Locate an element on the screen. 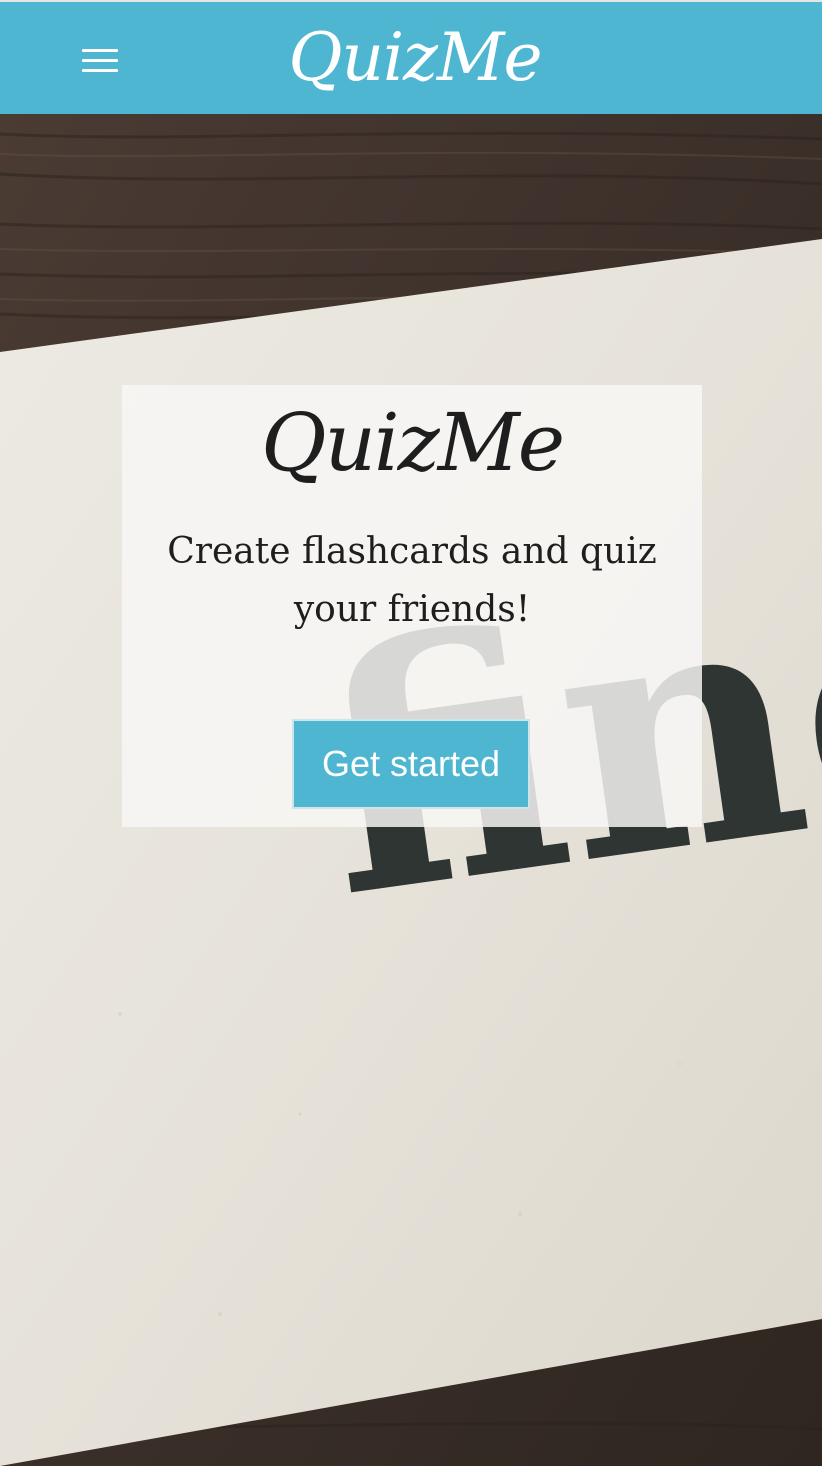 This screenshot has height=1466, width=822. brand-logo: QuizMe is located at coordinates (411, 58).